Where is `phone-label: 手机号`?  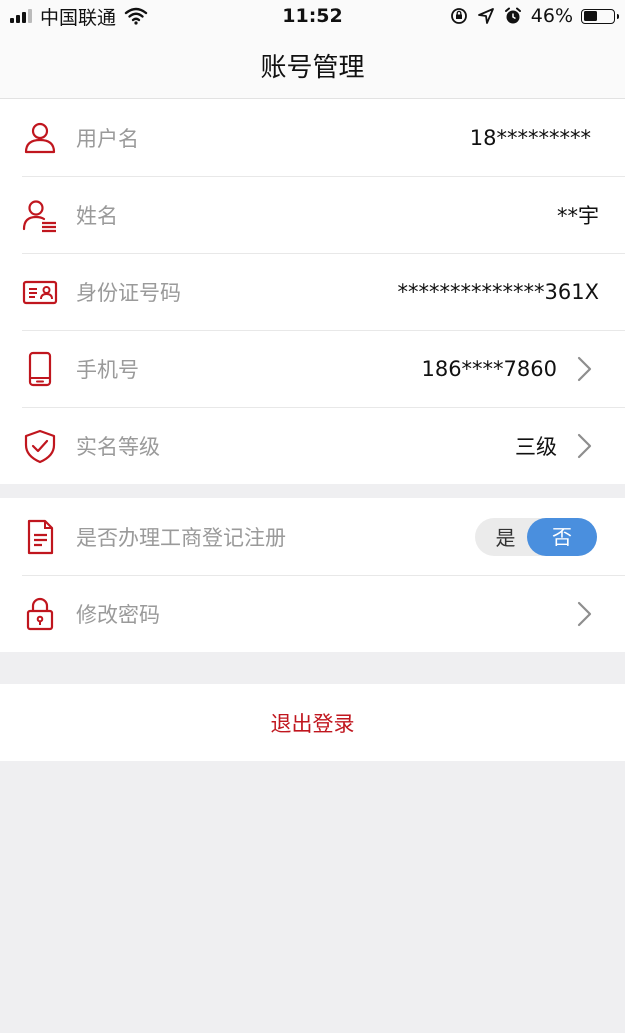
phone-label: 手机号 is located at coordinates (107, 369).